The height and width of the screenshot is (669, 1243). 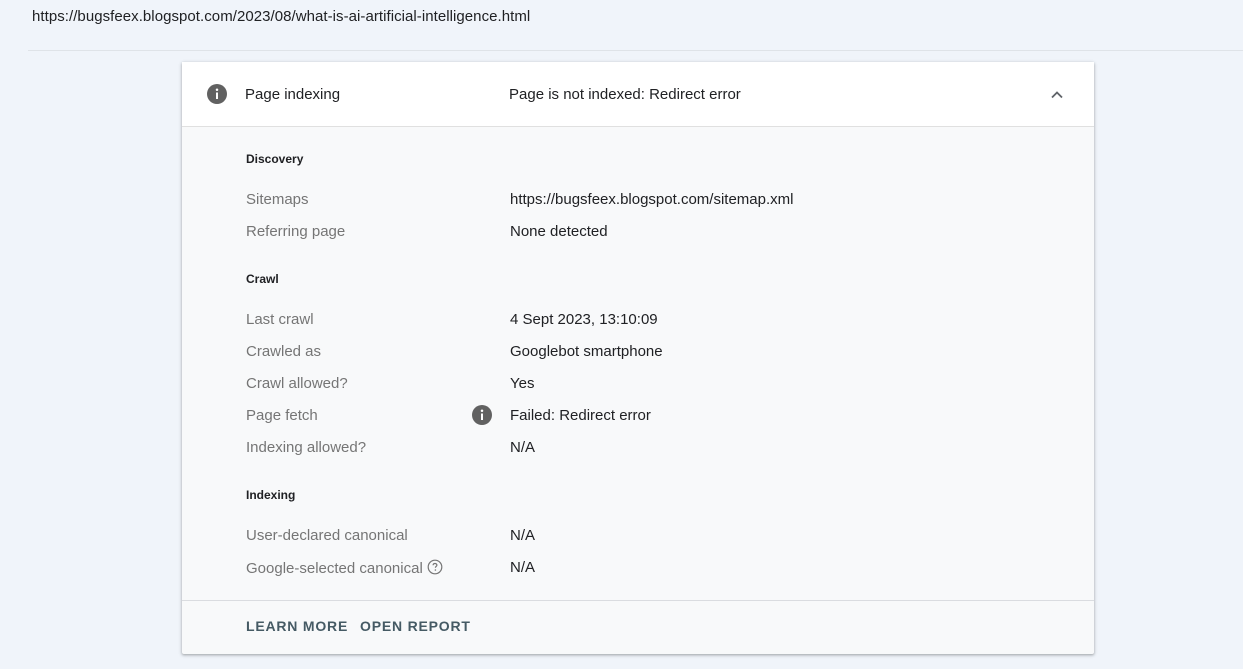 What do you see at coordinates (435, 567) in the screenshot?
I see `help-icon` at bounding box center [435, 567].